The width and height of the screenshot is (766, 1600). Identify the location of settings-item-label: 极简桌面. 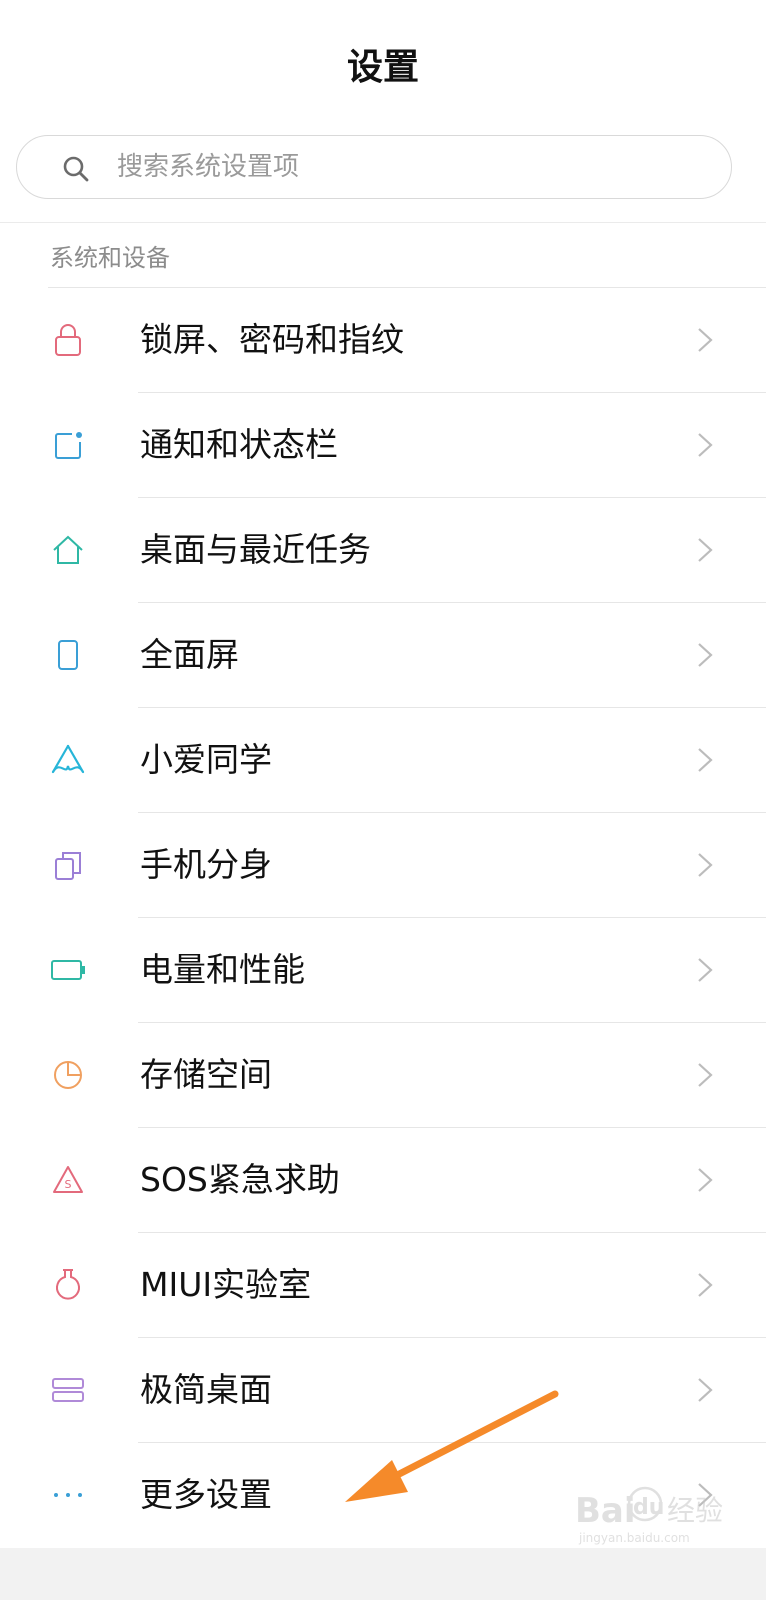
(206, 1389).